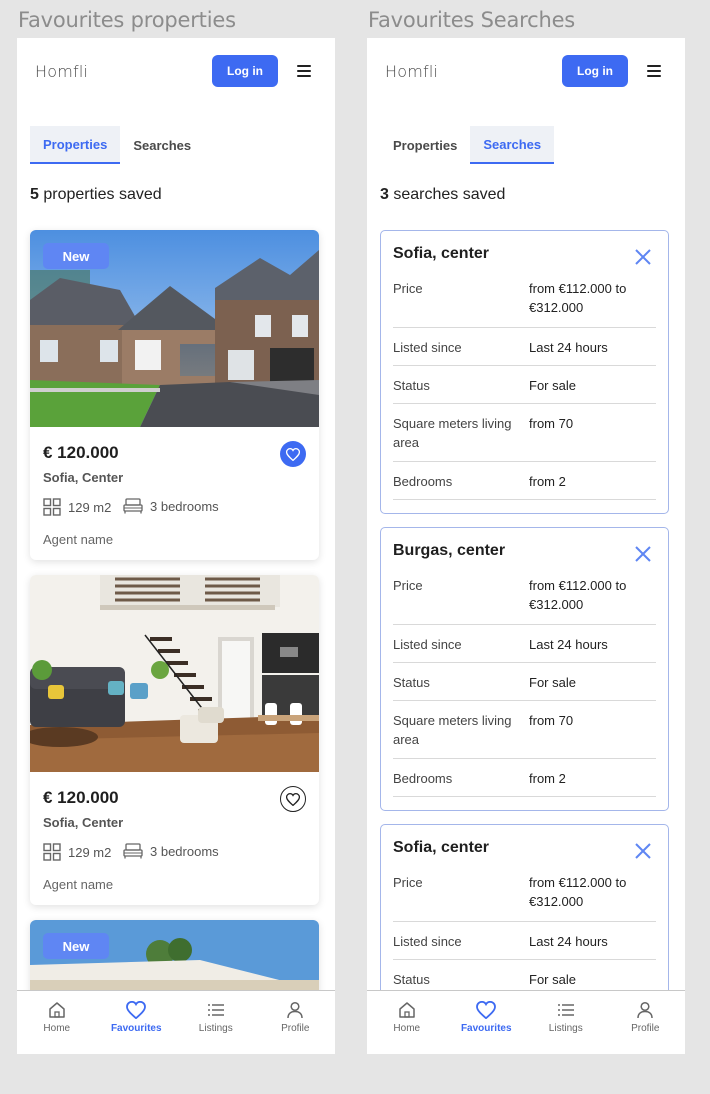 This screenshot has width=710, height=1094. I want to click on saved-count: 5 properties saved, so click(96, 194).